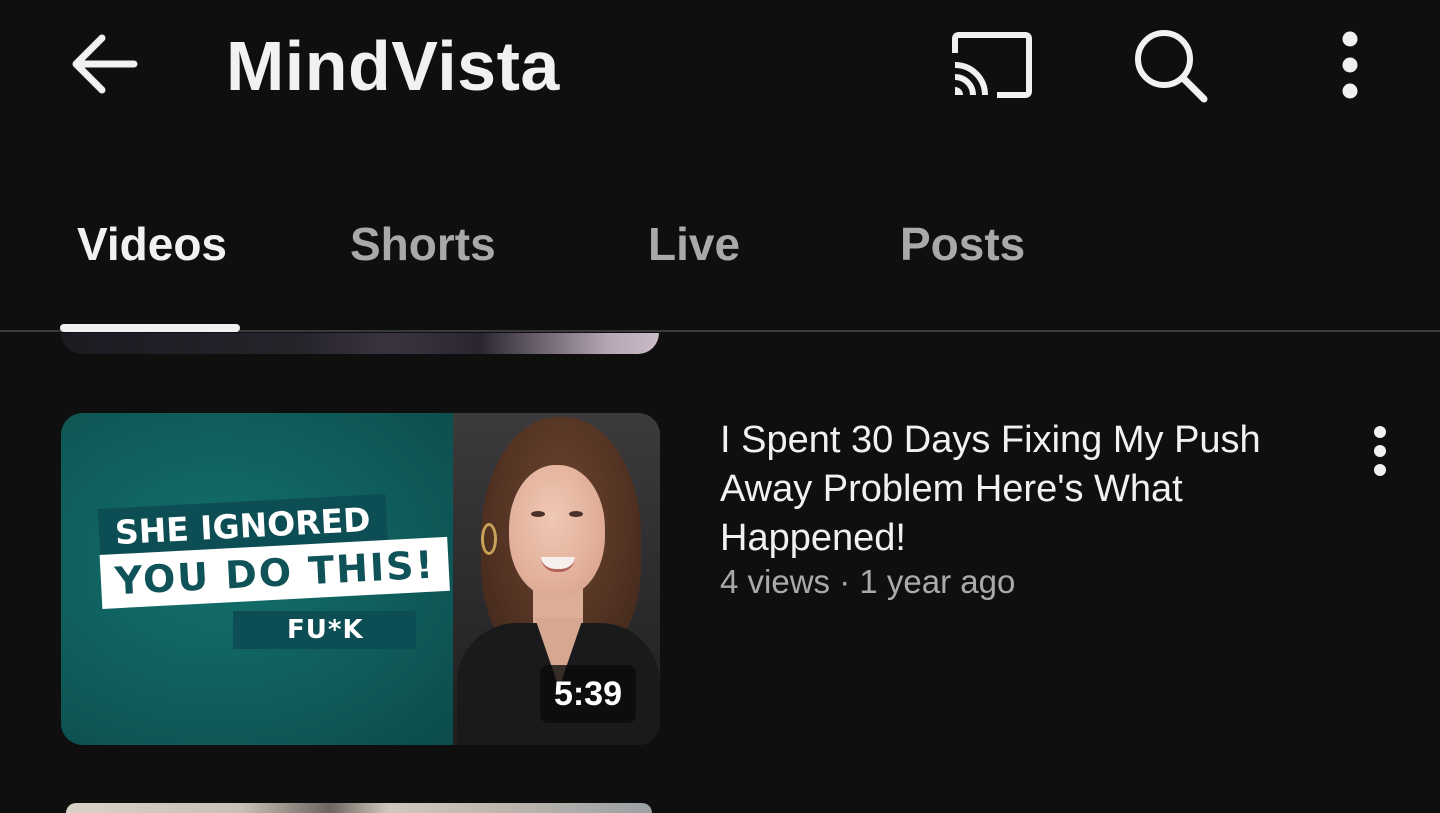 The height and width of the screenshot is (813, 1440). I want to click on tab-shorts: Shorts, so click(423, 244).